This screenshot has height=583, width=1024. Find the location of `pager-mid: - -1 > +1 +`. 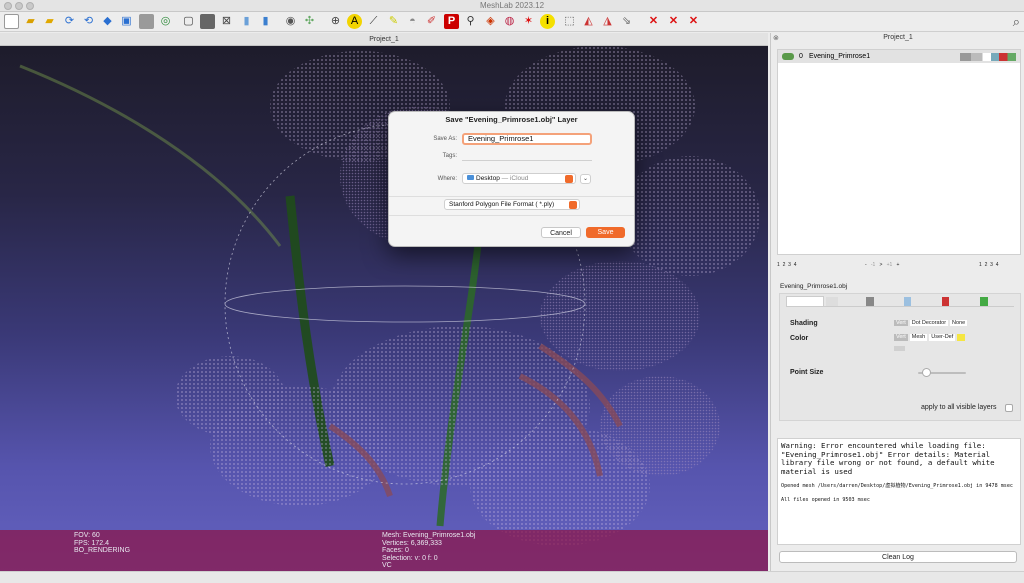

pager-mid: - -1 > +1 + is located at coordinates (882, 265).